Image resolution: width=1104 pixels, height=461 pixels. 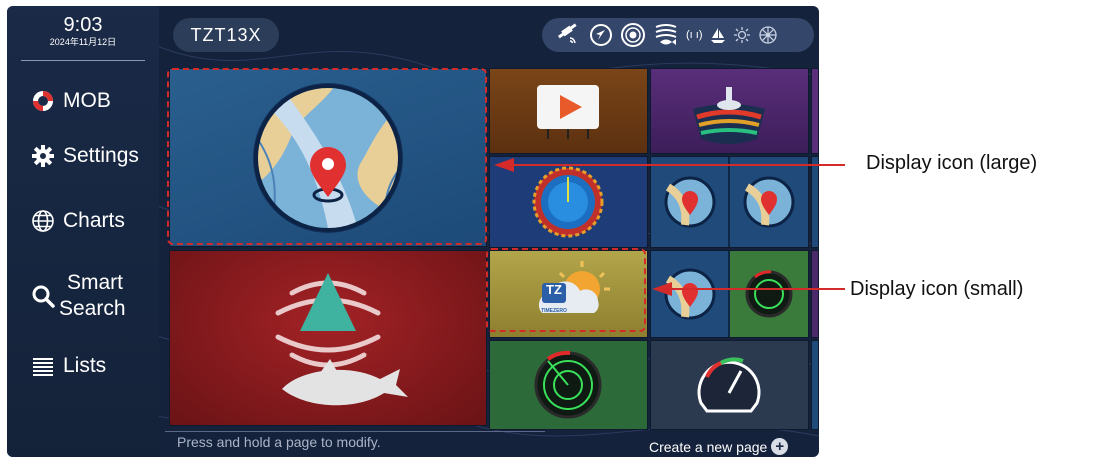 I want to click on search-icon, so click(x=43, y=296).